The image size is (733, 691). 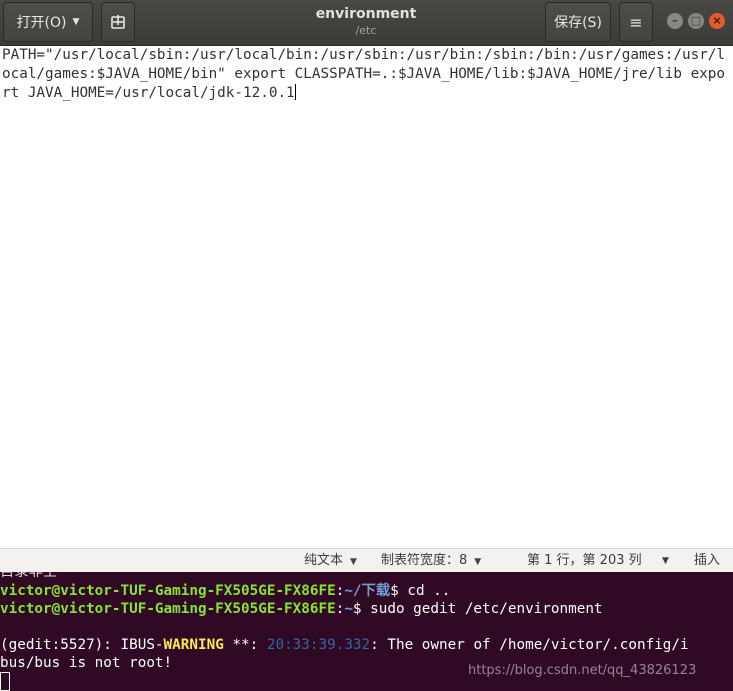 I want to click on maximize-icon: □, so click(x=696, y=20).